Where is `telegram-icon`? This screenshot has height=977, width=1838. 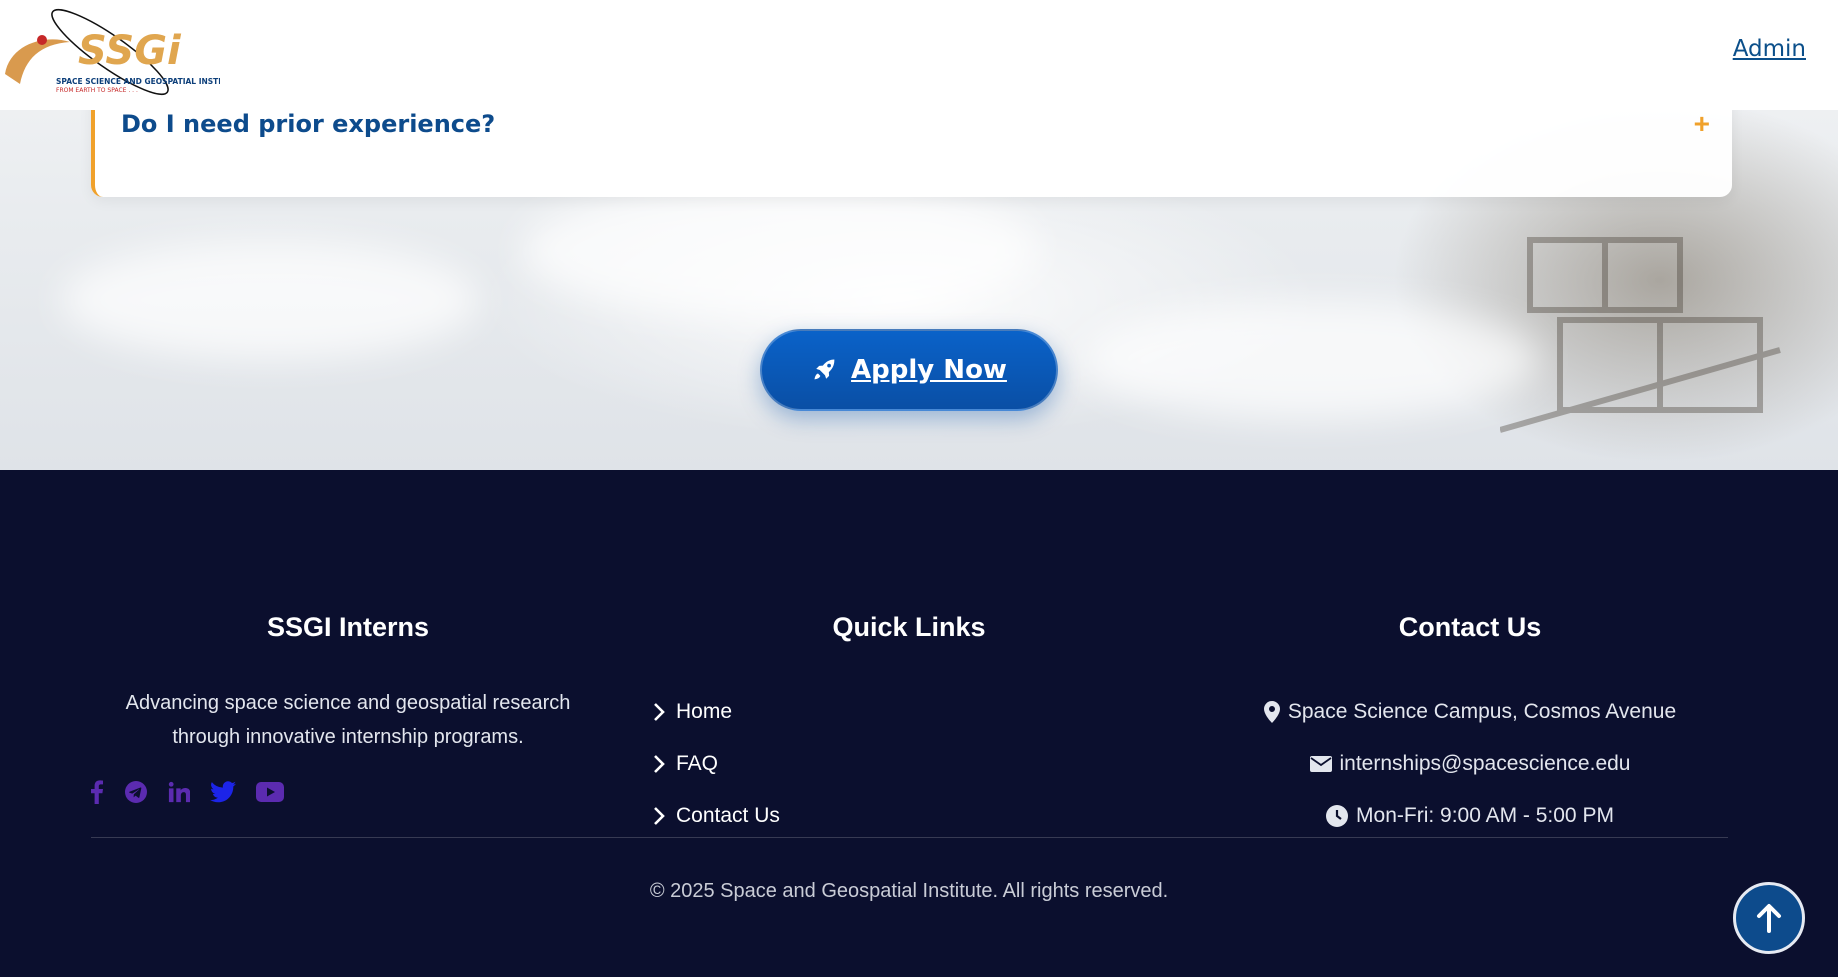 telegram-icon is located at coordinates (136, 792).